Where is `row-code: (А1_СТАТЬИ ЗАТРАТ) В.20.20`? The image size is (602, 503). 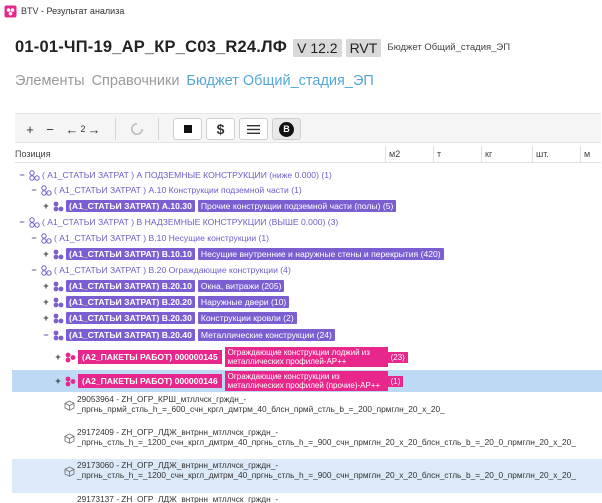
row-code: (А1_СТАТЬИ ЗАТРАТ) В.20.20 is located at coordinates (130, 302).